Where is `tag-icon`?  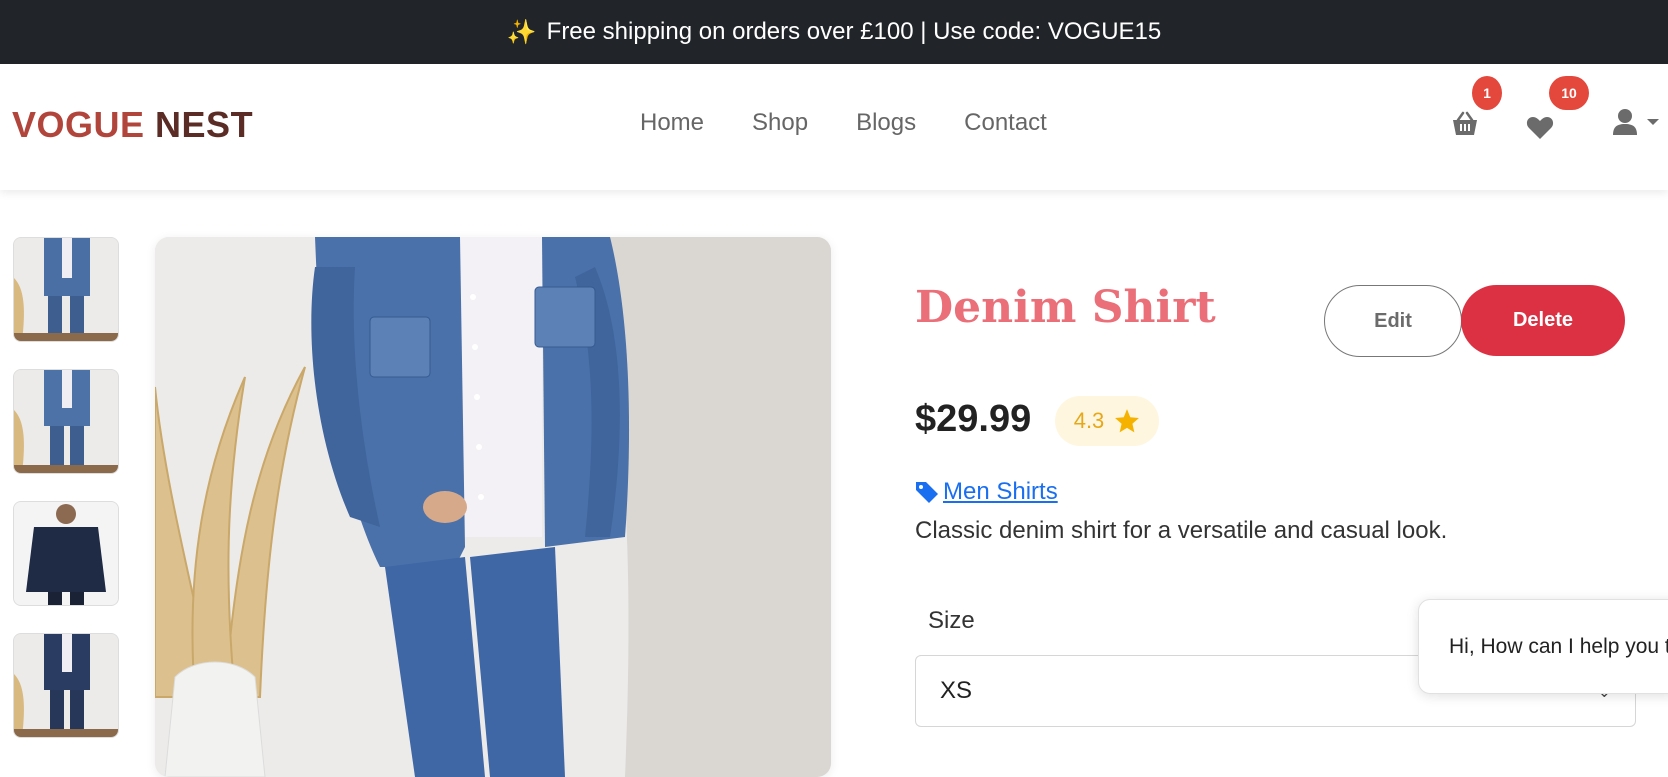 tag-icon is located at coordinates (927, 492).